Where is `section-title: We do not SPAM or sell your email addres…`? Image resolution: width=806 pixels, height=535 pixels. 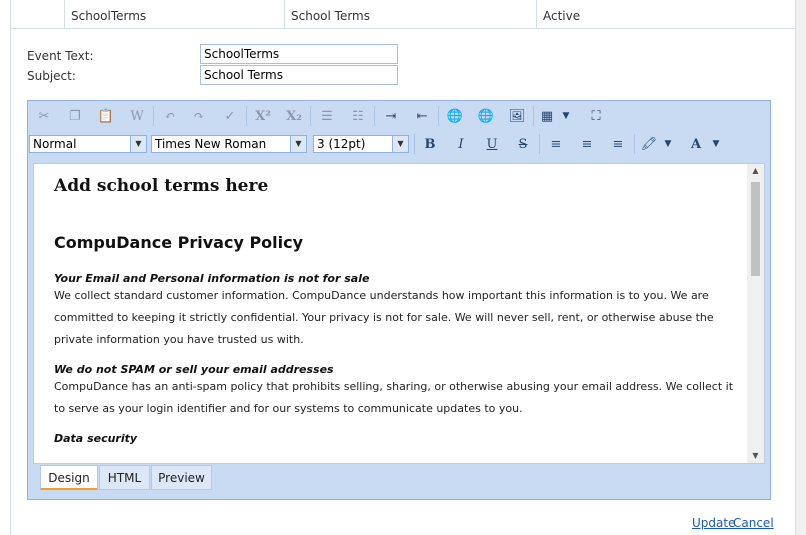 section-title: We do not SPAM or sell your email addres… is located at coordinates (194, 369).